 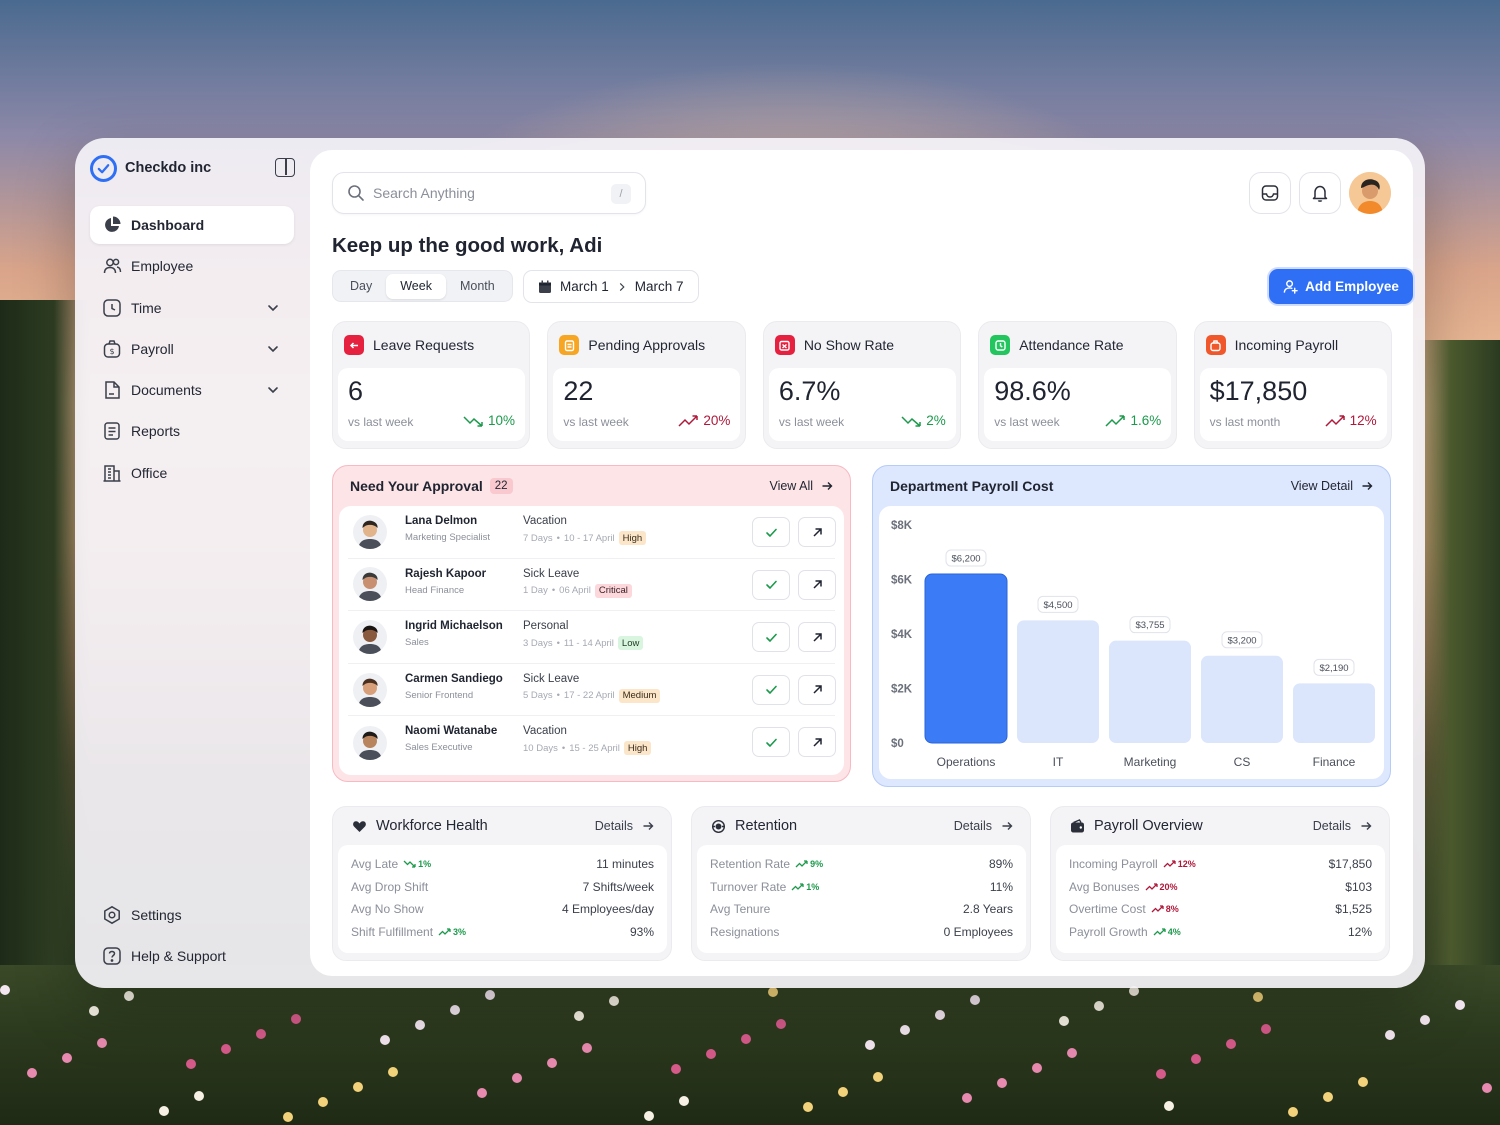 I want to click on metric-trend: 1%, so click(x=805, y=887).